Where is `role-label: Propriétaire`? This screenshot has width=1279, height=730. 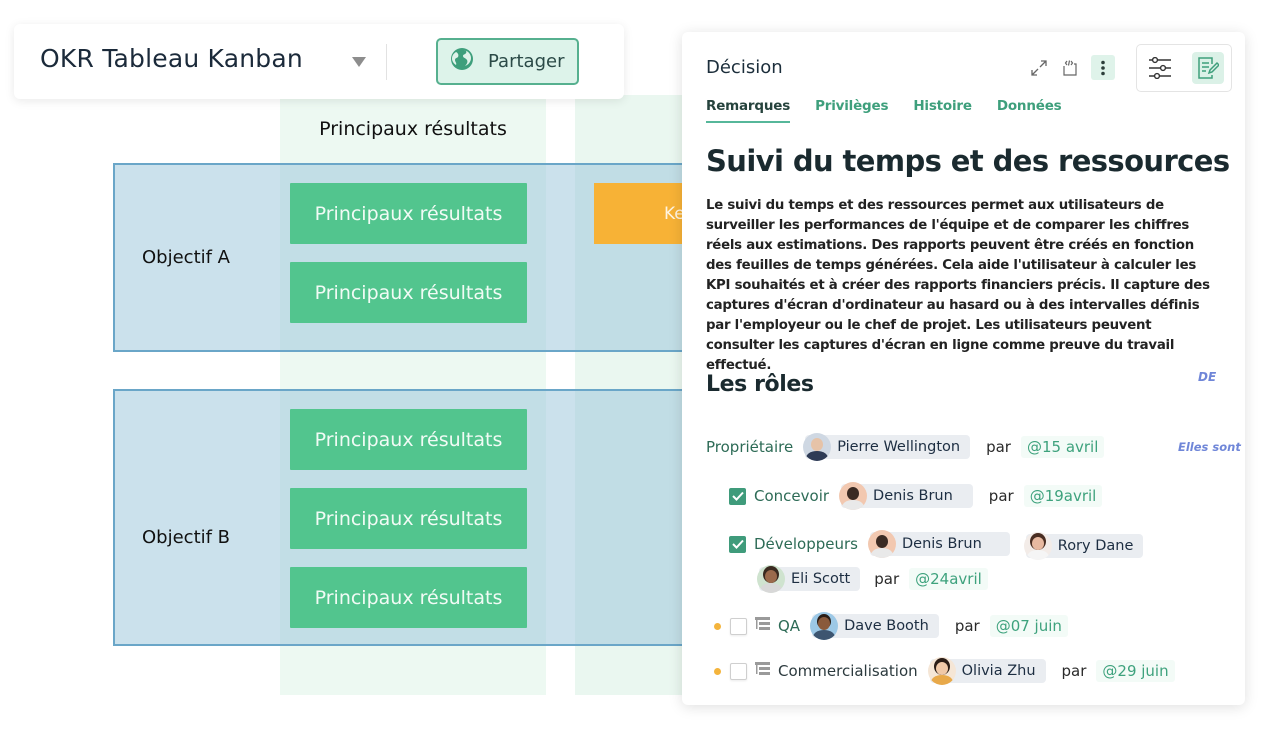
role-label: Propriétaire is located at coordinates (750, 447).